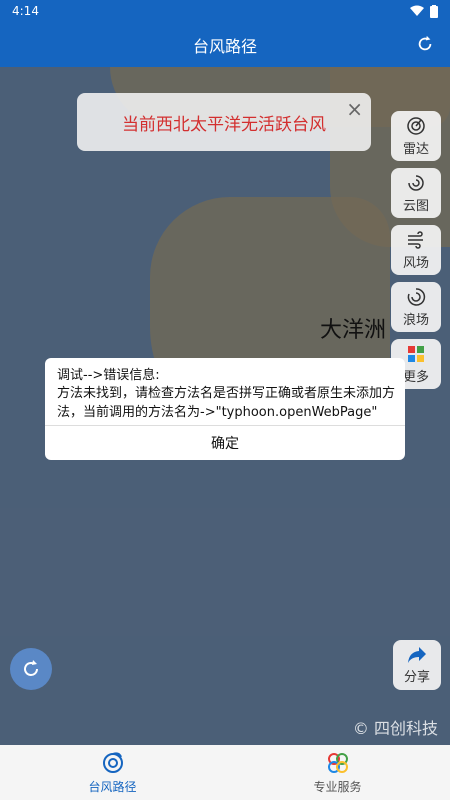 Image resolution: width=450 pixels, height=800 pixels. What do you see at coordinates (415, 320) in the screenshot?
I see `wave-label: 浪场` at bounding box center [415, 320].